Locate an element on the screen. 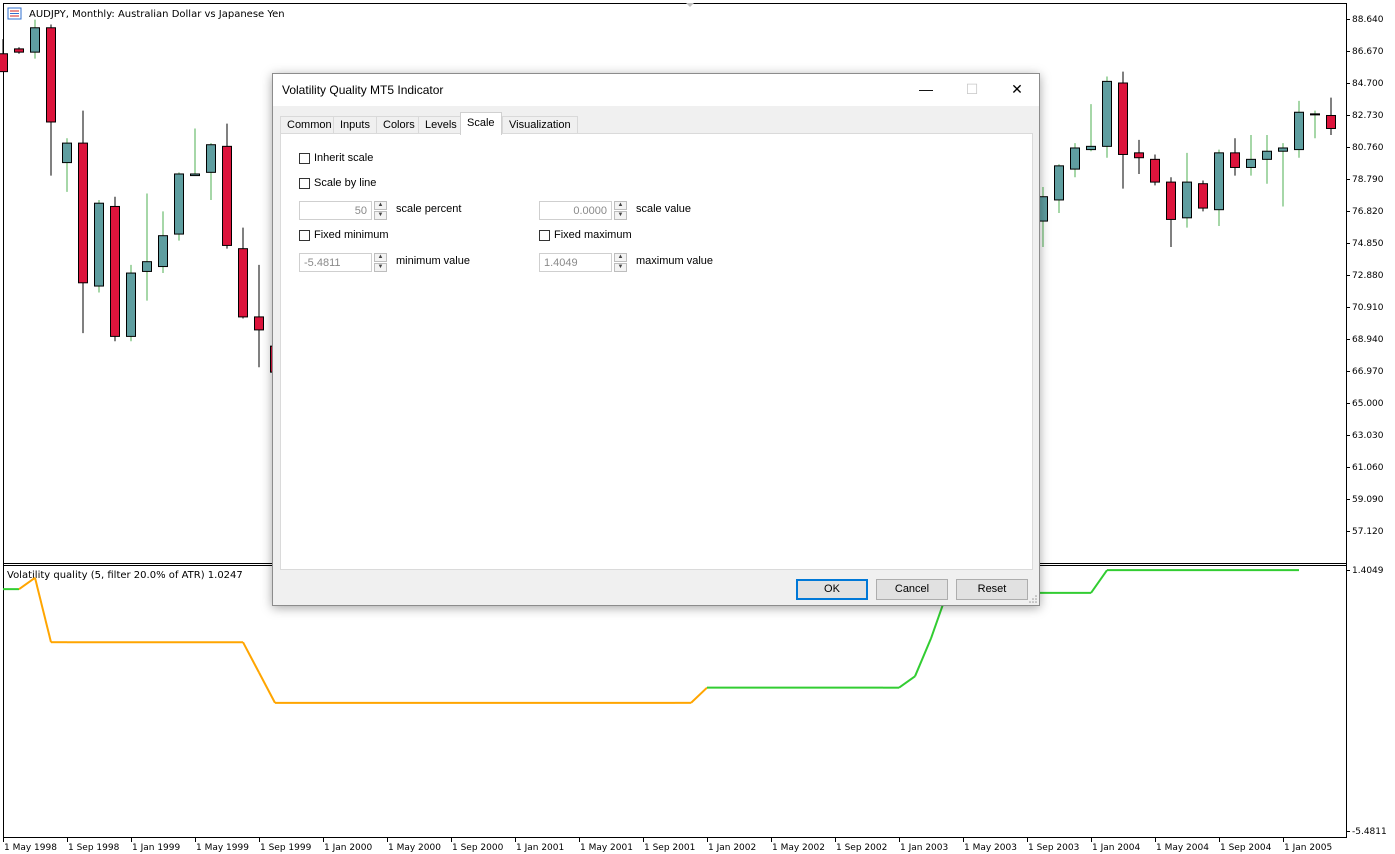  time-tick-label: 1 Sep 1999 is located at coordinates (286, 848).